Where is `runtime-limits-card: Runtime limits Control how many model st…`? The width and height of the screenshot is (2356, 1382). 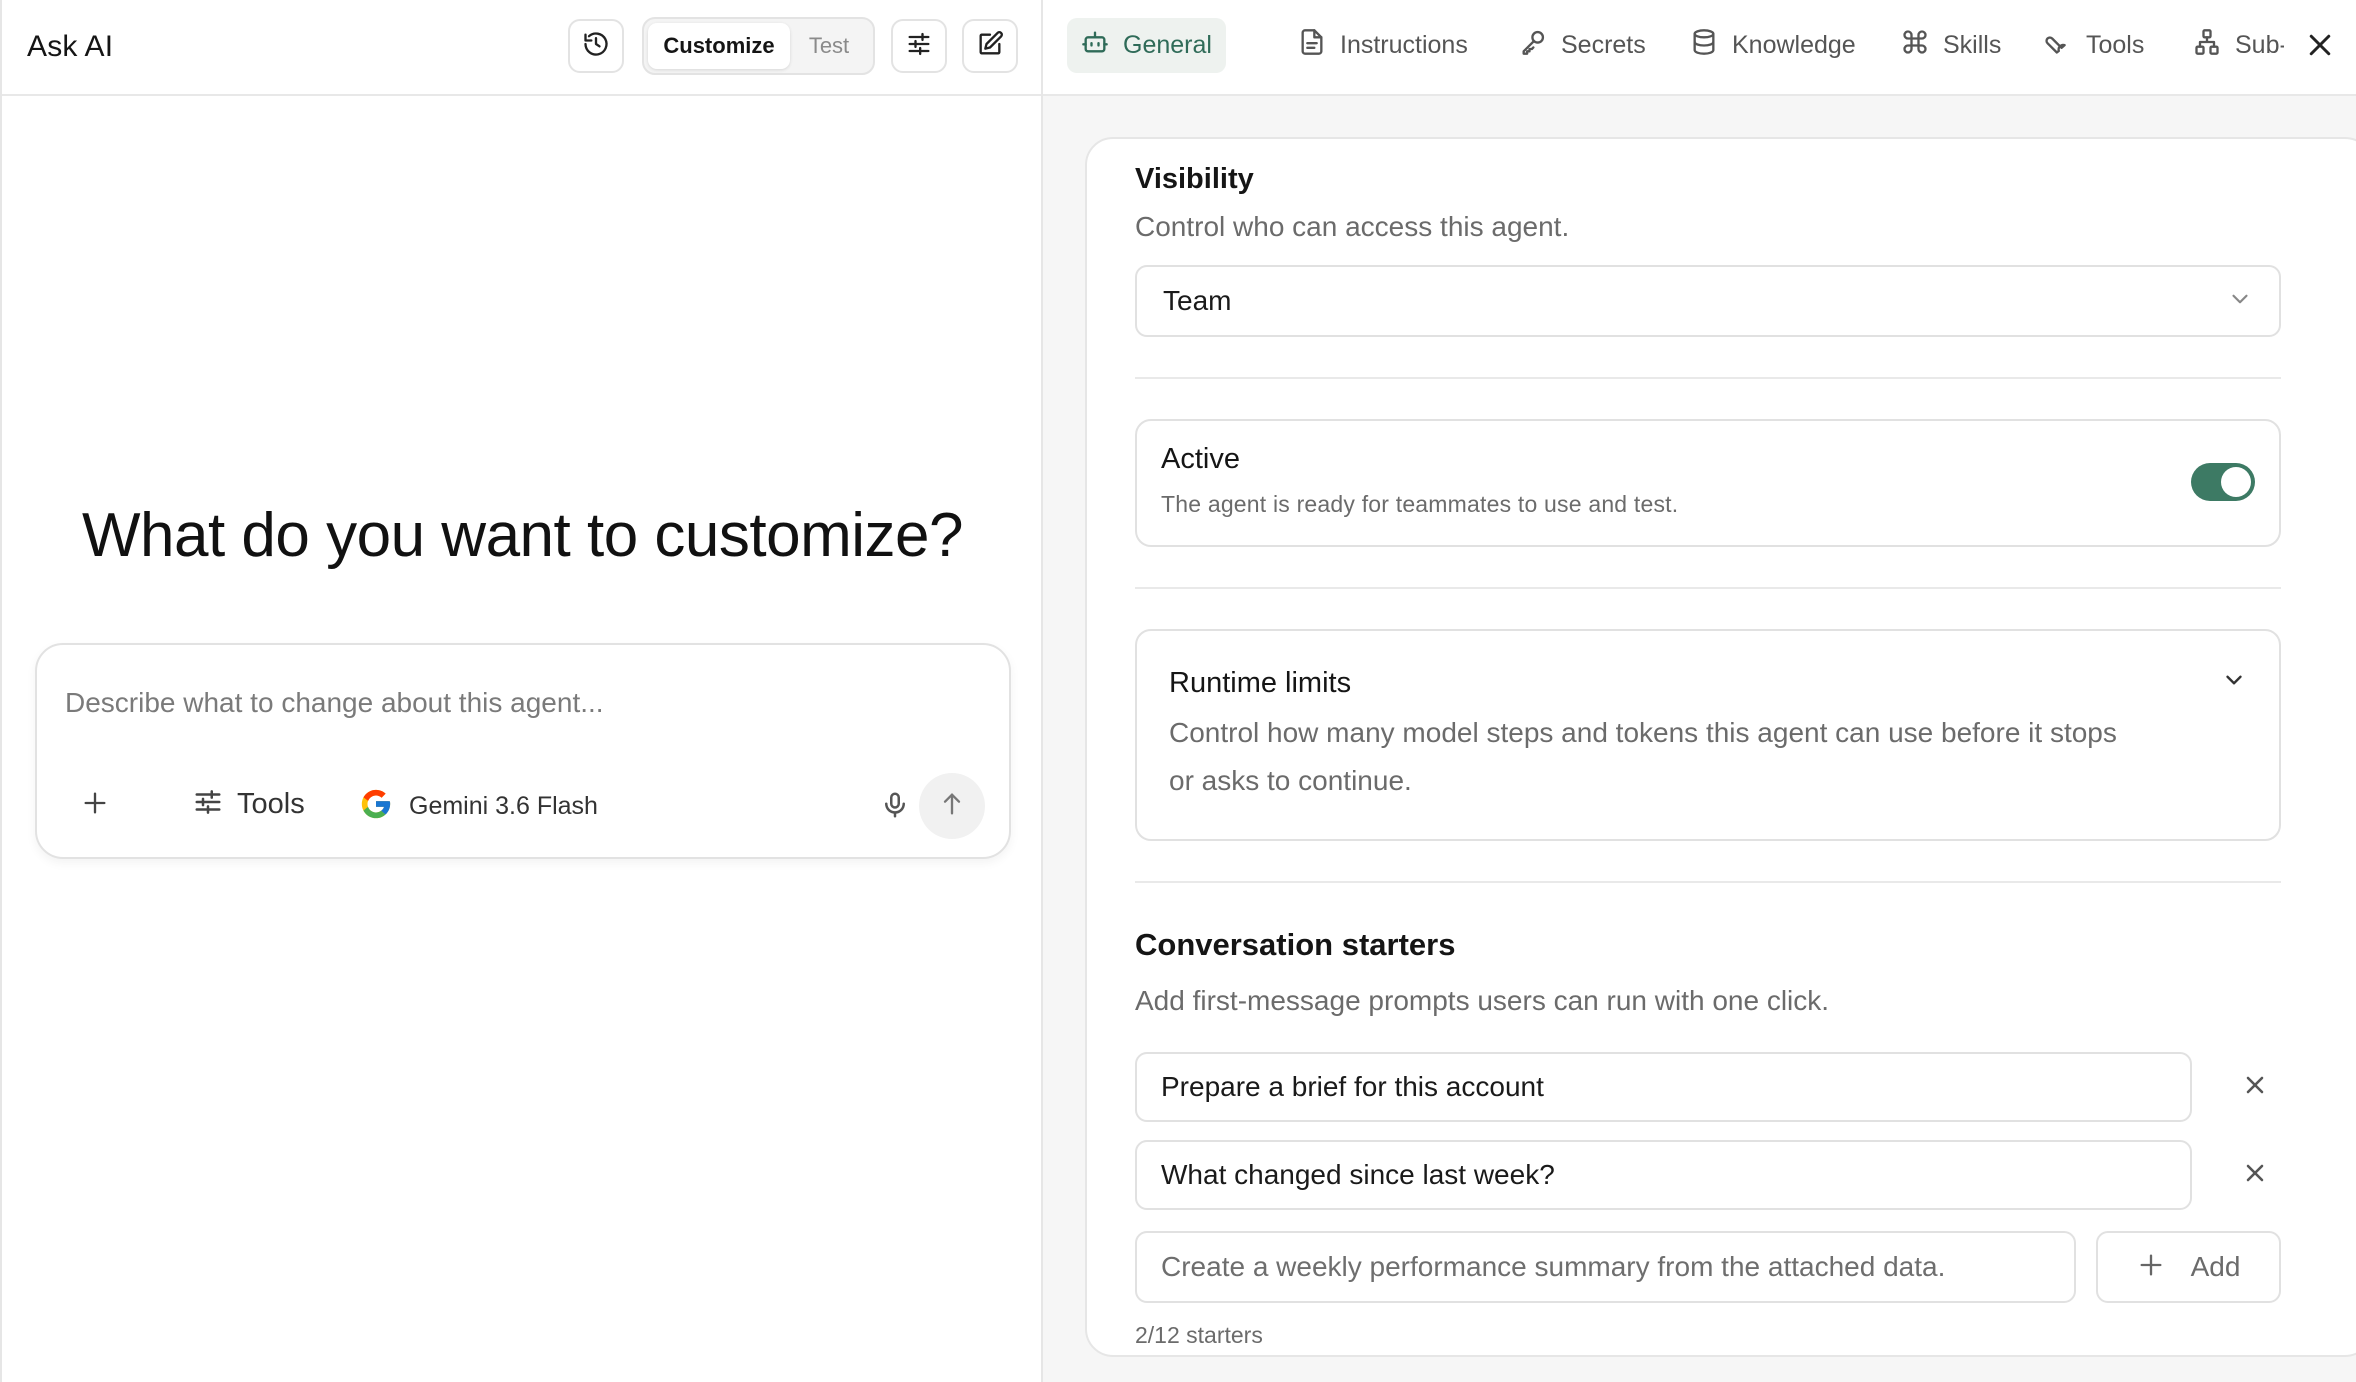 runtime-limits-card: Runtime limits Control how many model st… is located at coordinates (1708, 735).